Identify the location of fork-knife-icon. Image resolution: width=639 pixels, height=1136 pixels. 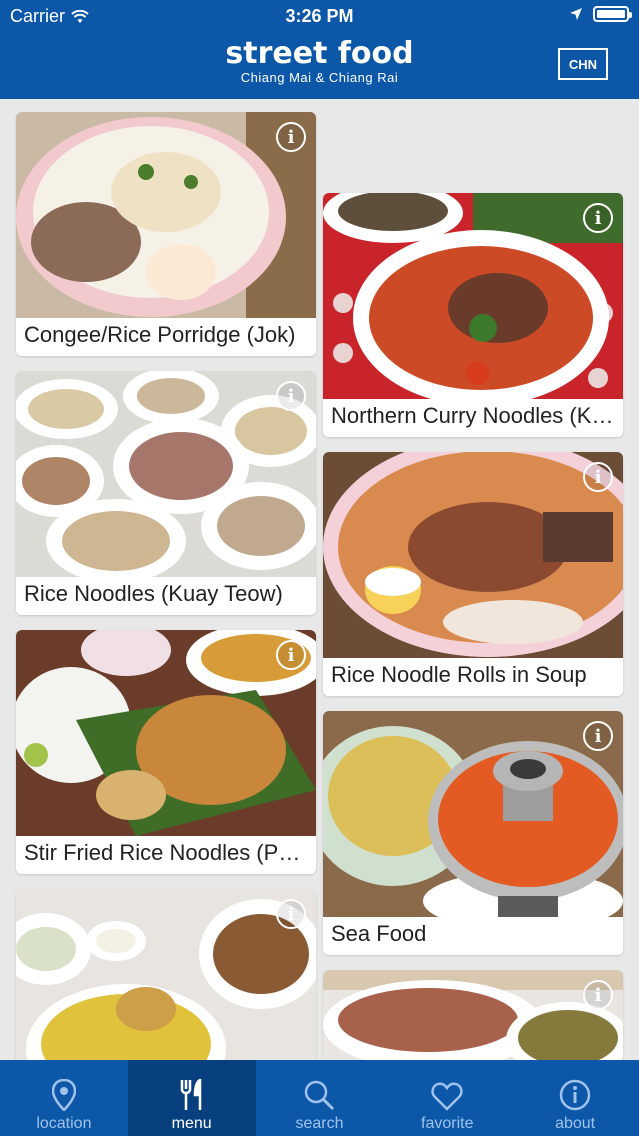
(190, 1094).